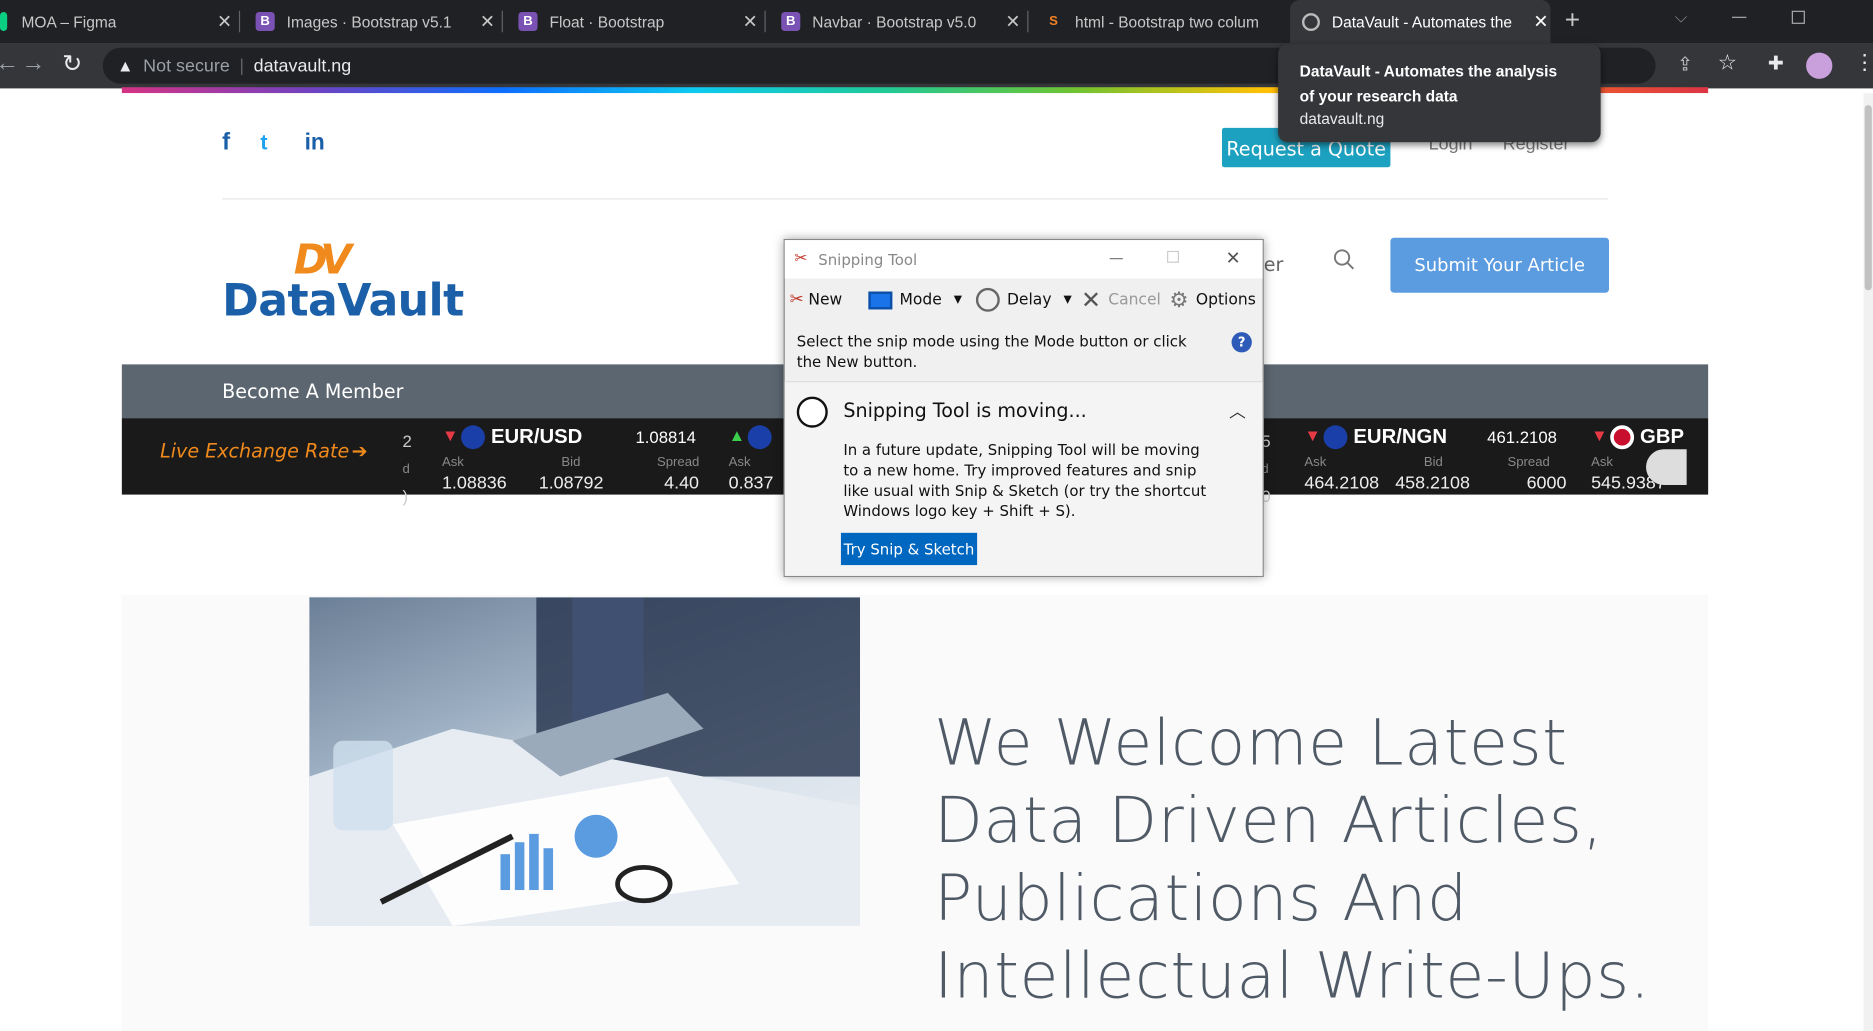 This screenshot has width=1873, height=1031. I want to click on hero-line: We Welcome Latest, so click(1251, 744).